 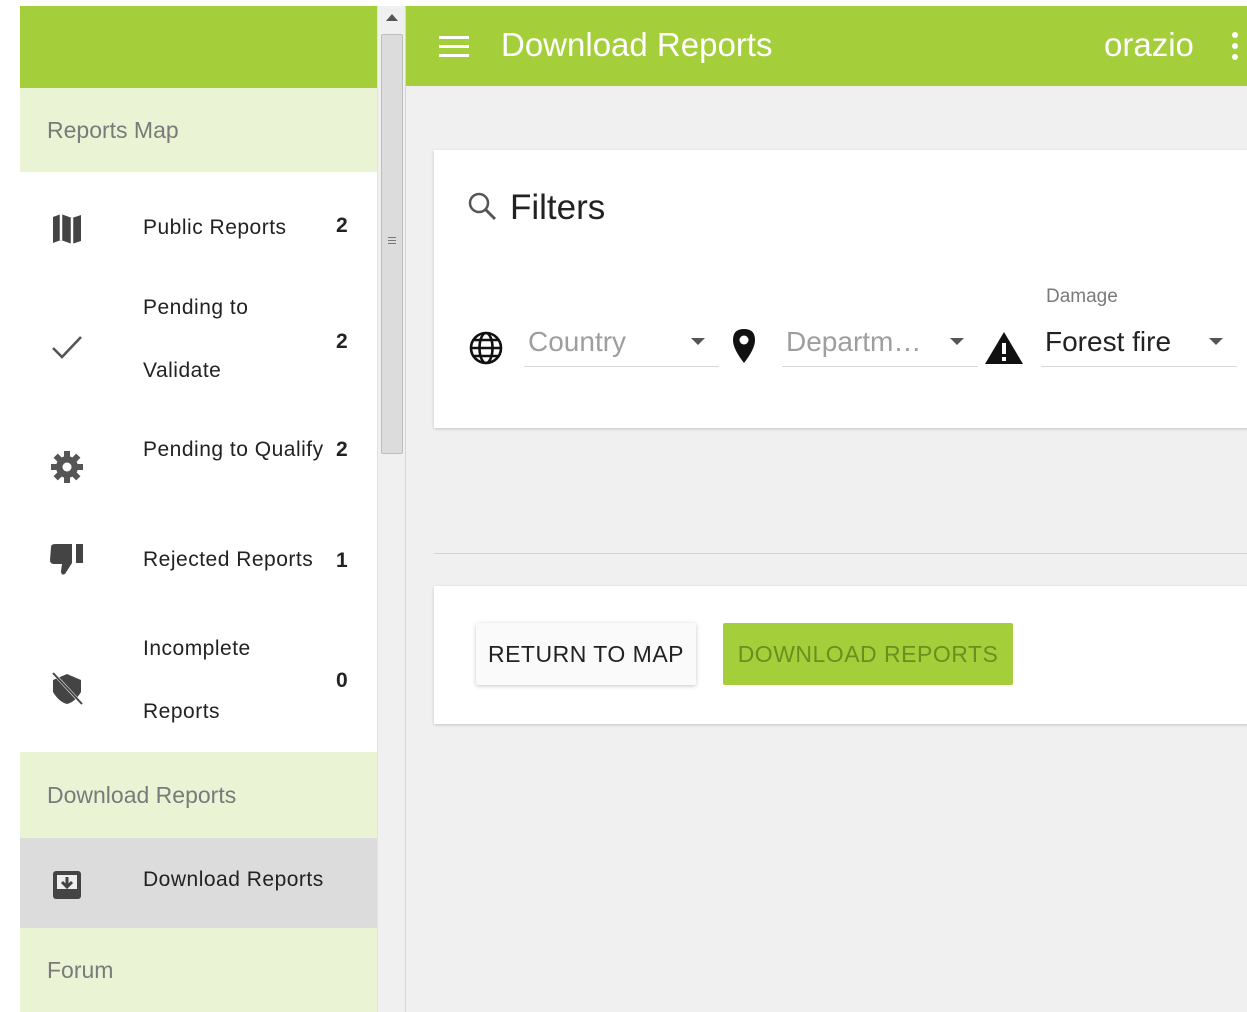 I want to click on more-vert-icon, so click(x=1235, y=48).